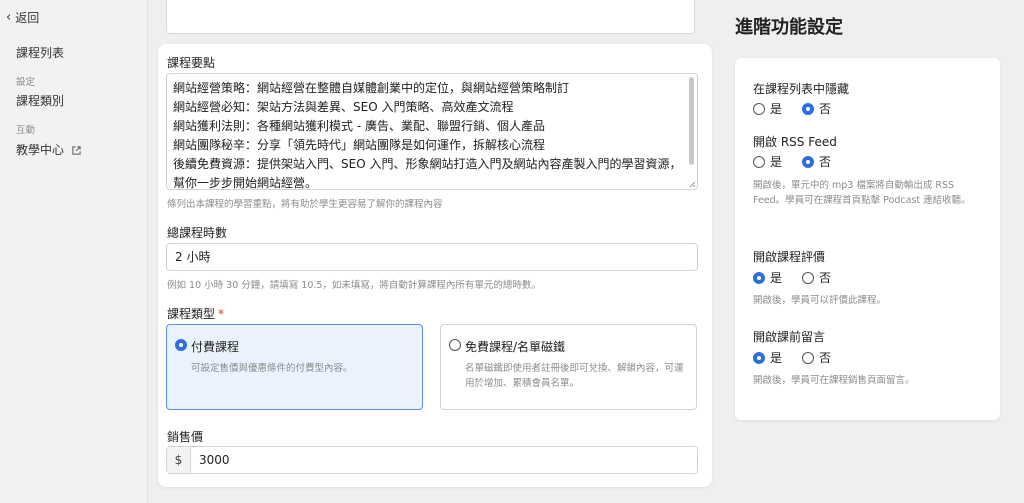 This screenshot has width=1024, height=503. What do you see at coordinates (181, 345) in the screenshot?
I see `radio-paid` at bounding box center [181, 345].